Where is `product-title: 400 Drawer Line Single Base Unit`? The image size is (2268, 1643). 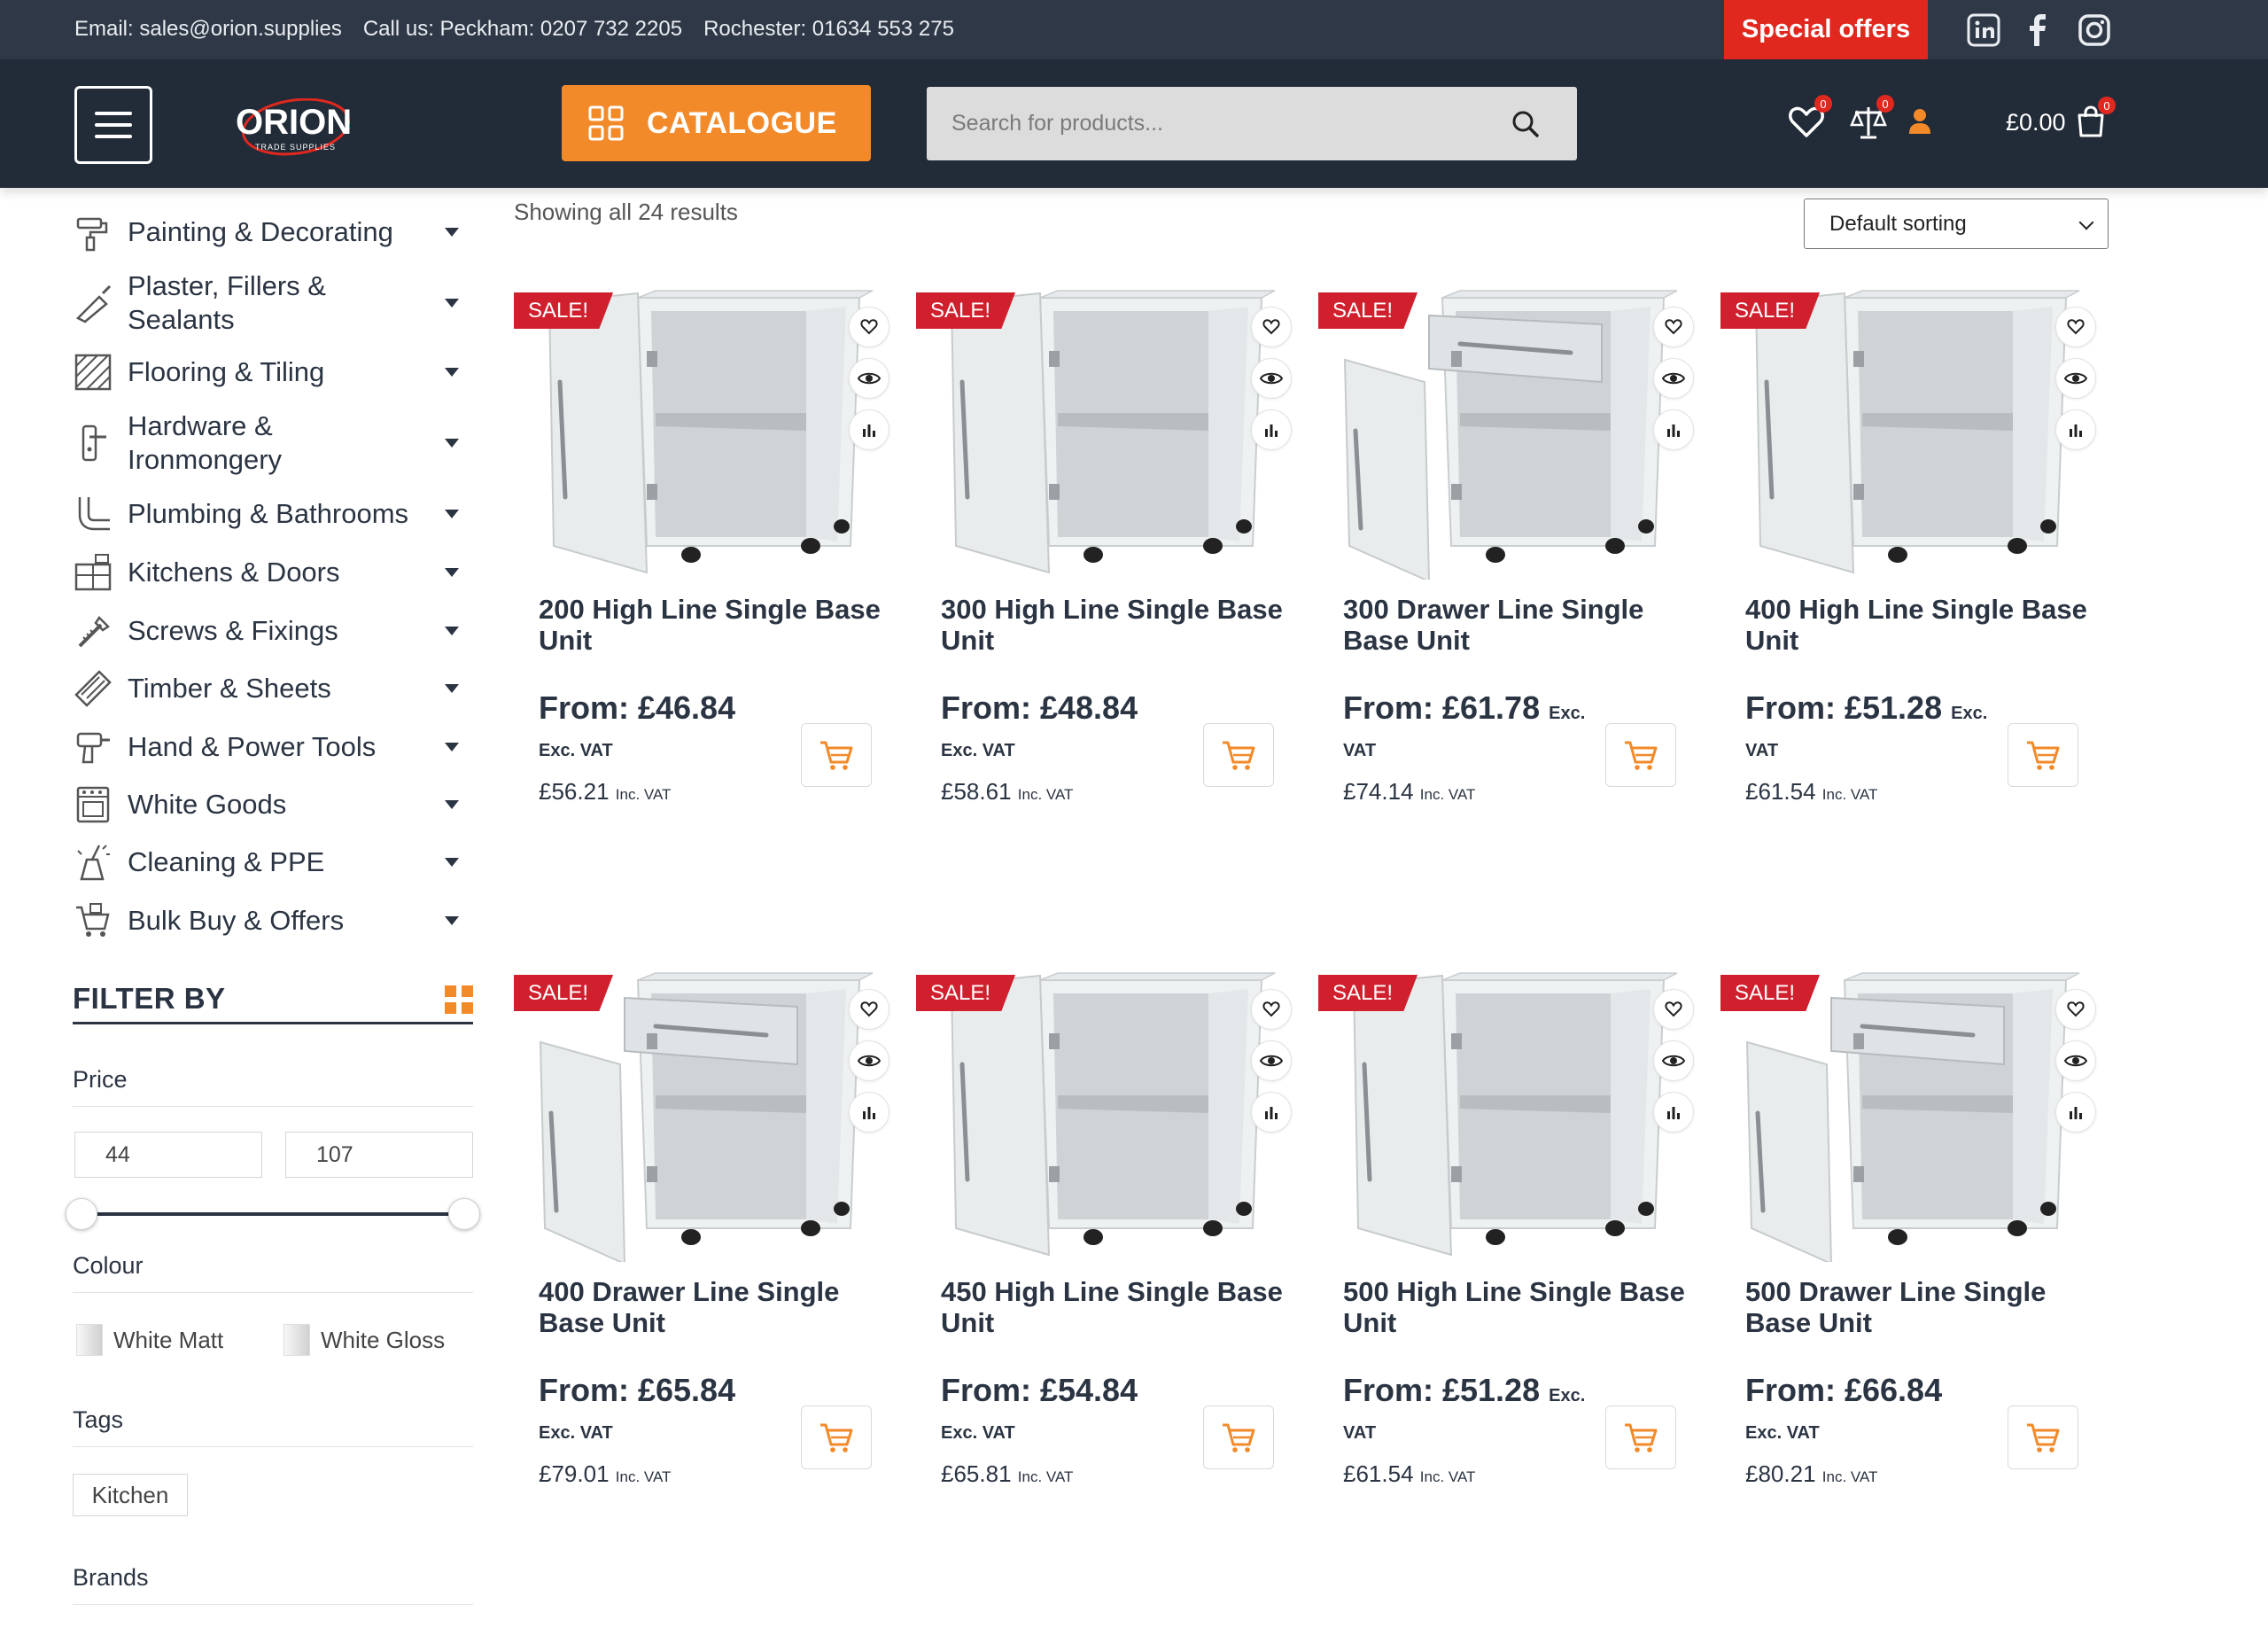
product-title: 400 Drawer Line Single Base Unit is located at coordinates (711, 1307).